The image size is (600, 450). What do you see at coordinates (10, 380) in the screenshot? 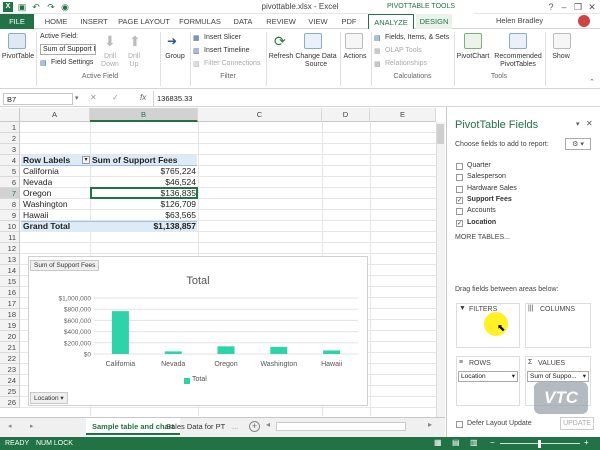
I see `row-header: 24` at bounding box center [10, 380].